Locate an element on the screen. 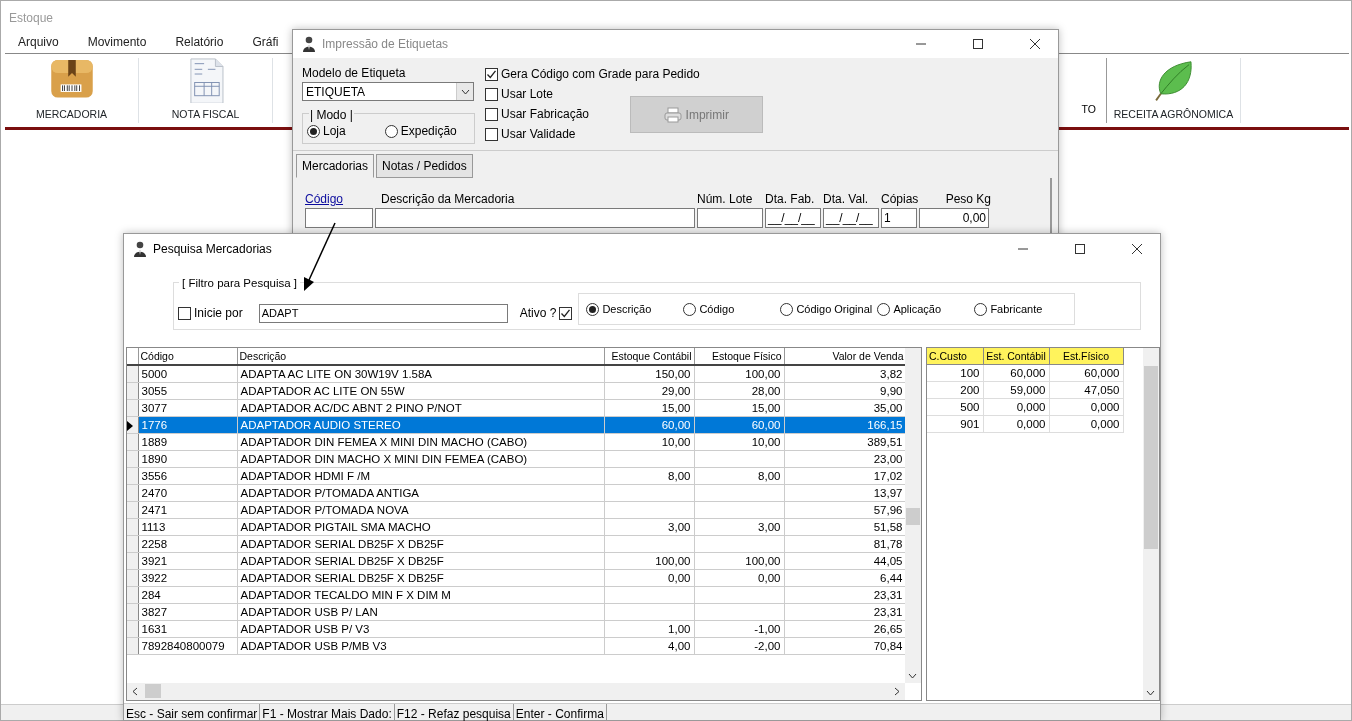  toolbar-button: RECEITA AGRÔNOMICA is located at coordinates (1174, 90).